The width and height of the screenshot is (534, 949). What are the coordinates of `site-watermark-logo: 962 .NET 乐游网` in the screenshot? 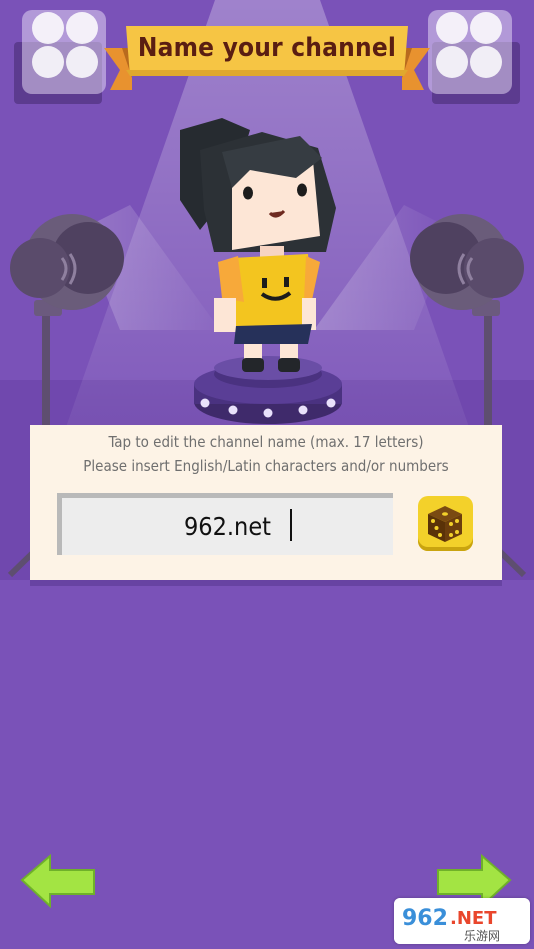 It's located at (462, 921).